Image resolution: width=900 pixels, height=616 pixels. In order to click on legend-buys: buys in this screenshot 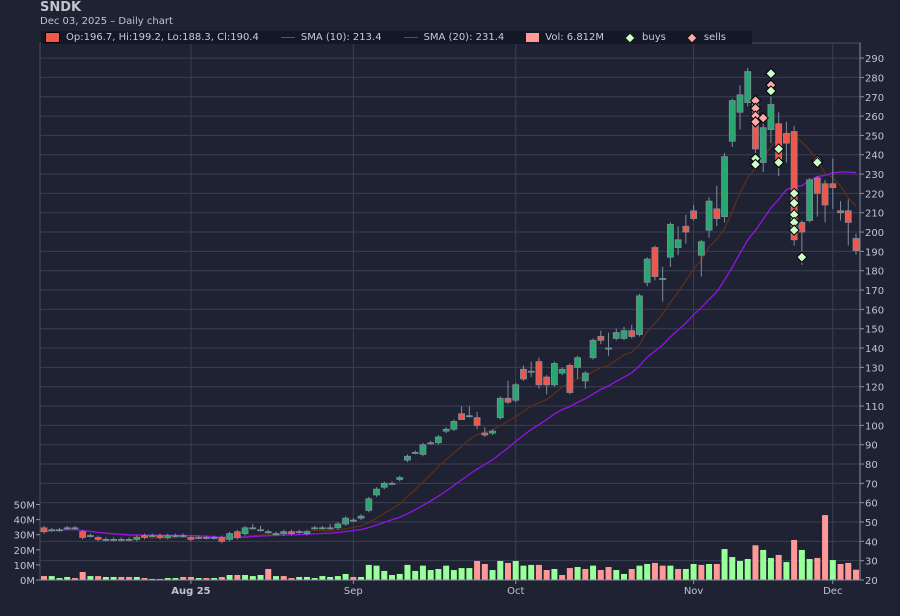, I will do `click(644, 37)`.